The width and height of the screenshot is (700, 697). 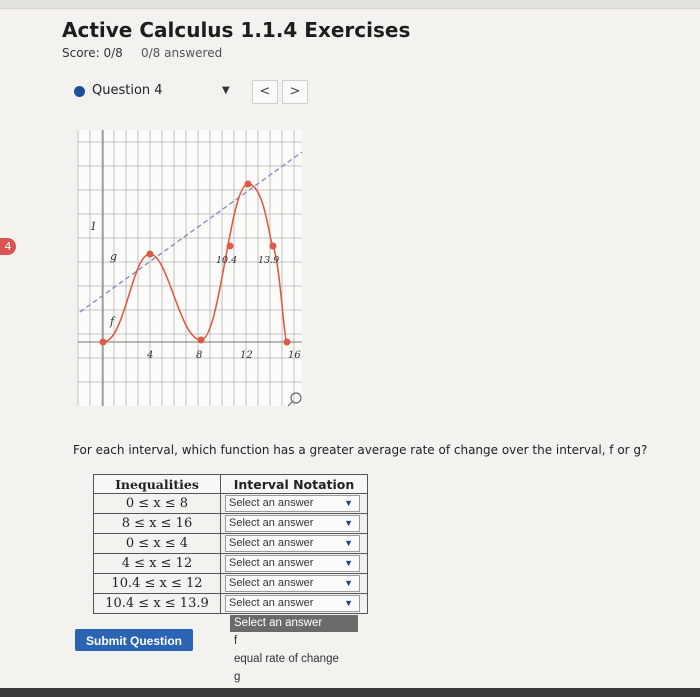 What do you see at coordinates (157, 563) in the screenshot?
I see `inequality-cell: 4 ≤ x ≤ 12` at bounding box center [157, 563].